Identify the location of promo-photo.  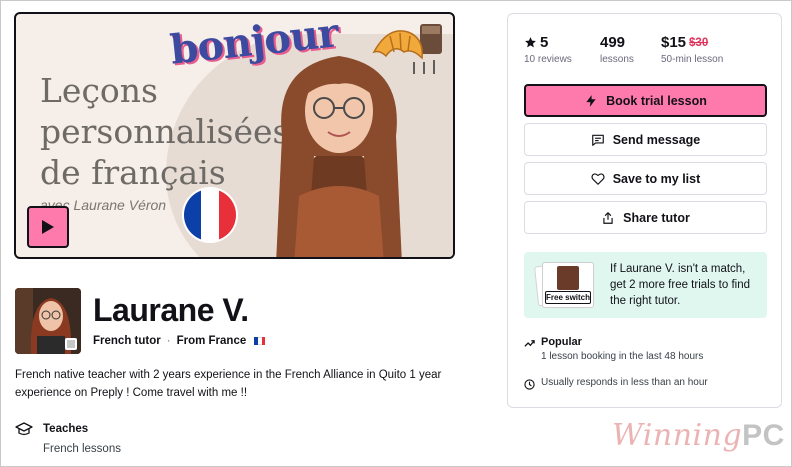
(568, 278).